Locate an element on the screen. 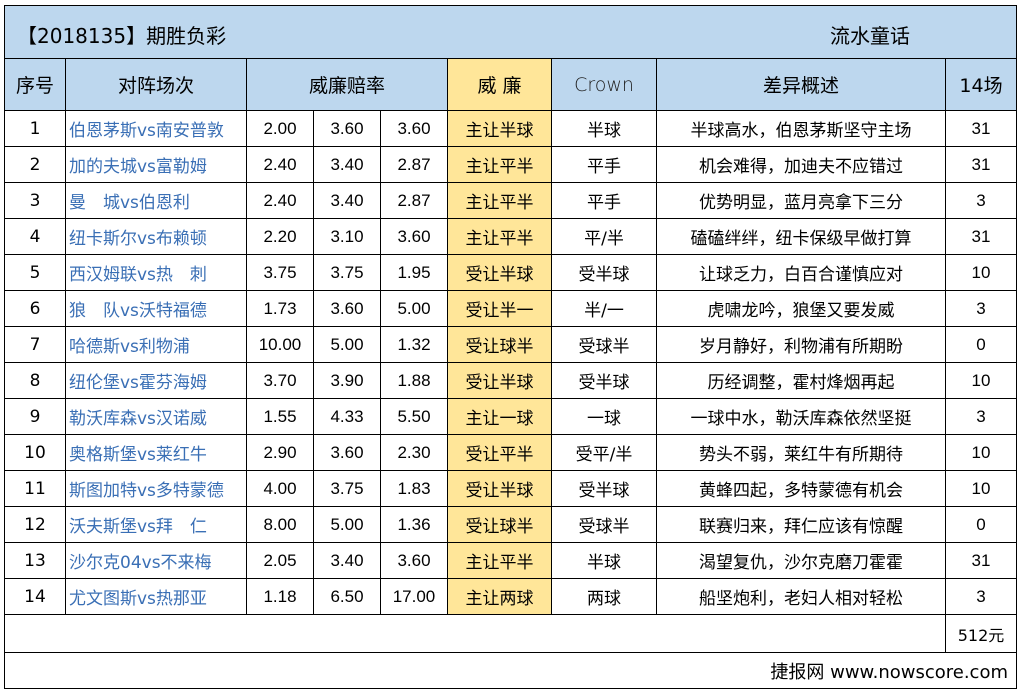  odds-draw: 3.60 is located at coordinates (347, 308).